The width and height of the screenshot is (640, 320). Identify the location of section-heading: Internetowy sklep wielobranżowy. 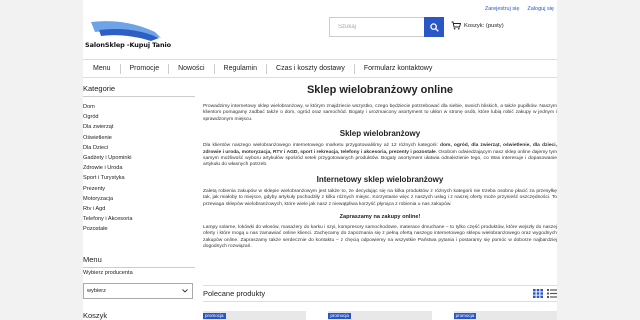
(380, 179).